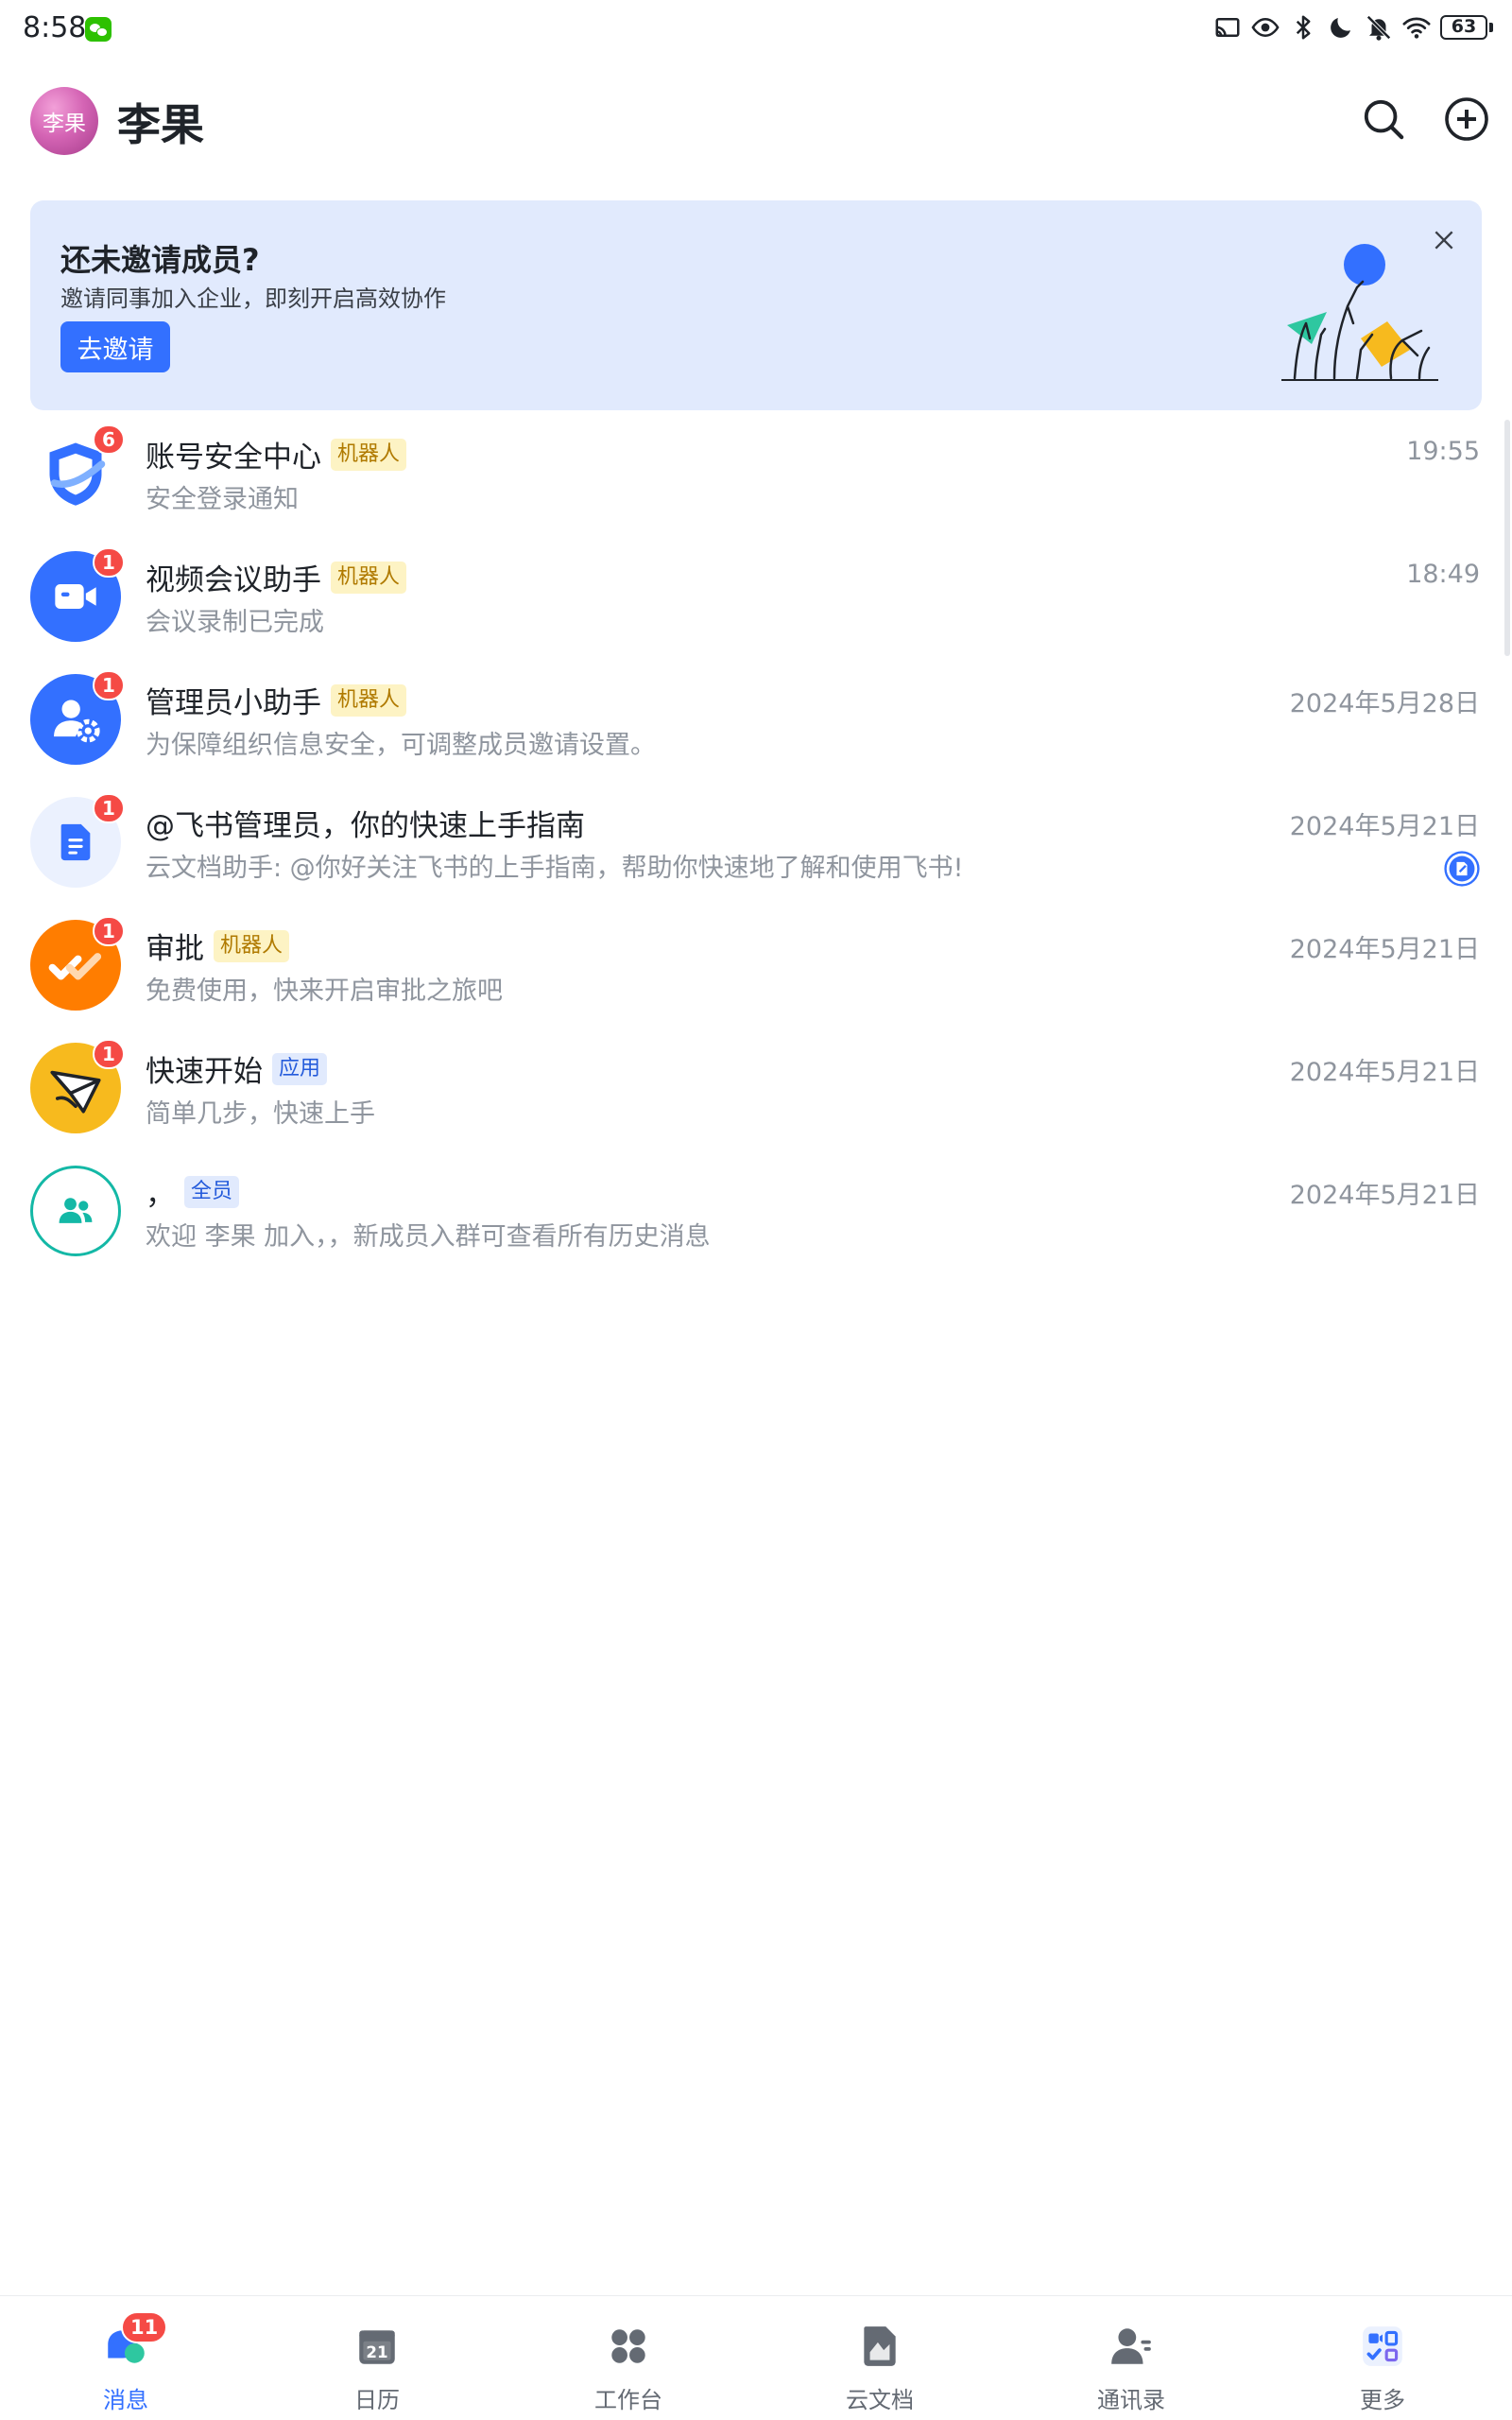 This screenshot has height=2420, width=1512. I want to click on admin-settings-icon, so click(77, 721).